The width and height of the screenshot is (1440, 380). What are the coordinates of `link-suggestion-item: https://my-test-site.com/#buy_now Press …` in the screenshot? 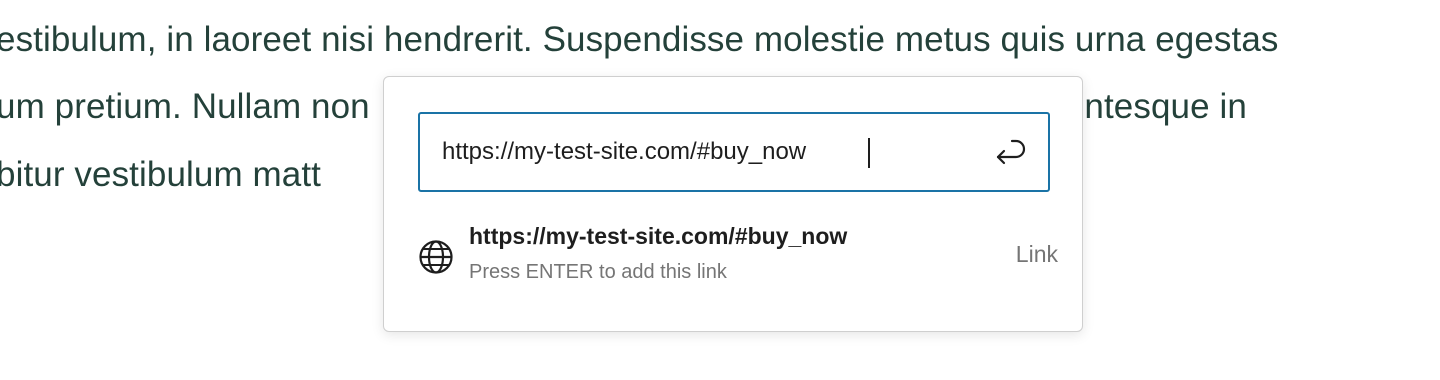 It's located at (738, 254).